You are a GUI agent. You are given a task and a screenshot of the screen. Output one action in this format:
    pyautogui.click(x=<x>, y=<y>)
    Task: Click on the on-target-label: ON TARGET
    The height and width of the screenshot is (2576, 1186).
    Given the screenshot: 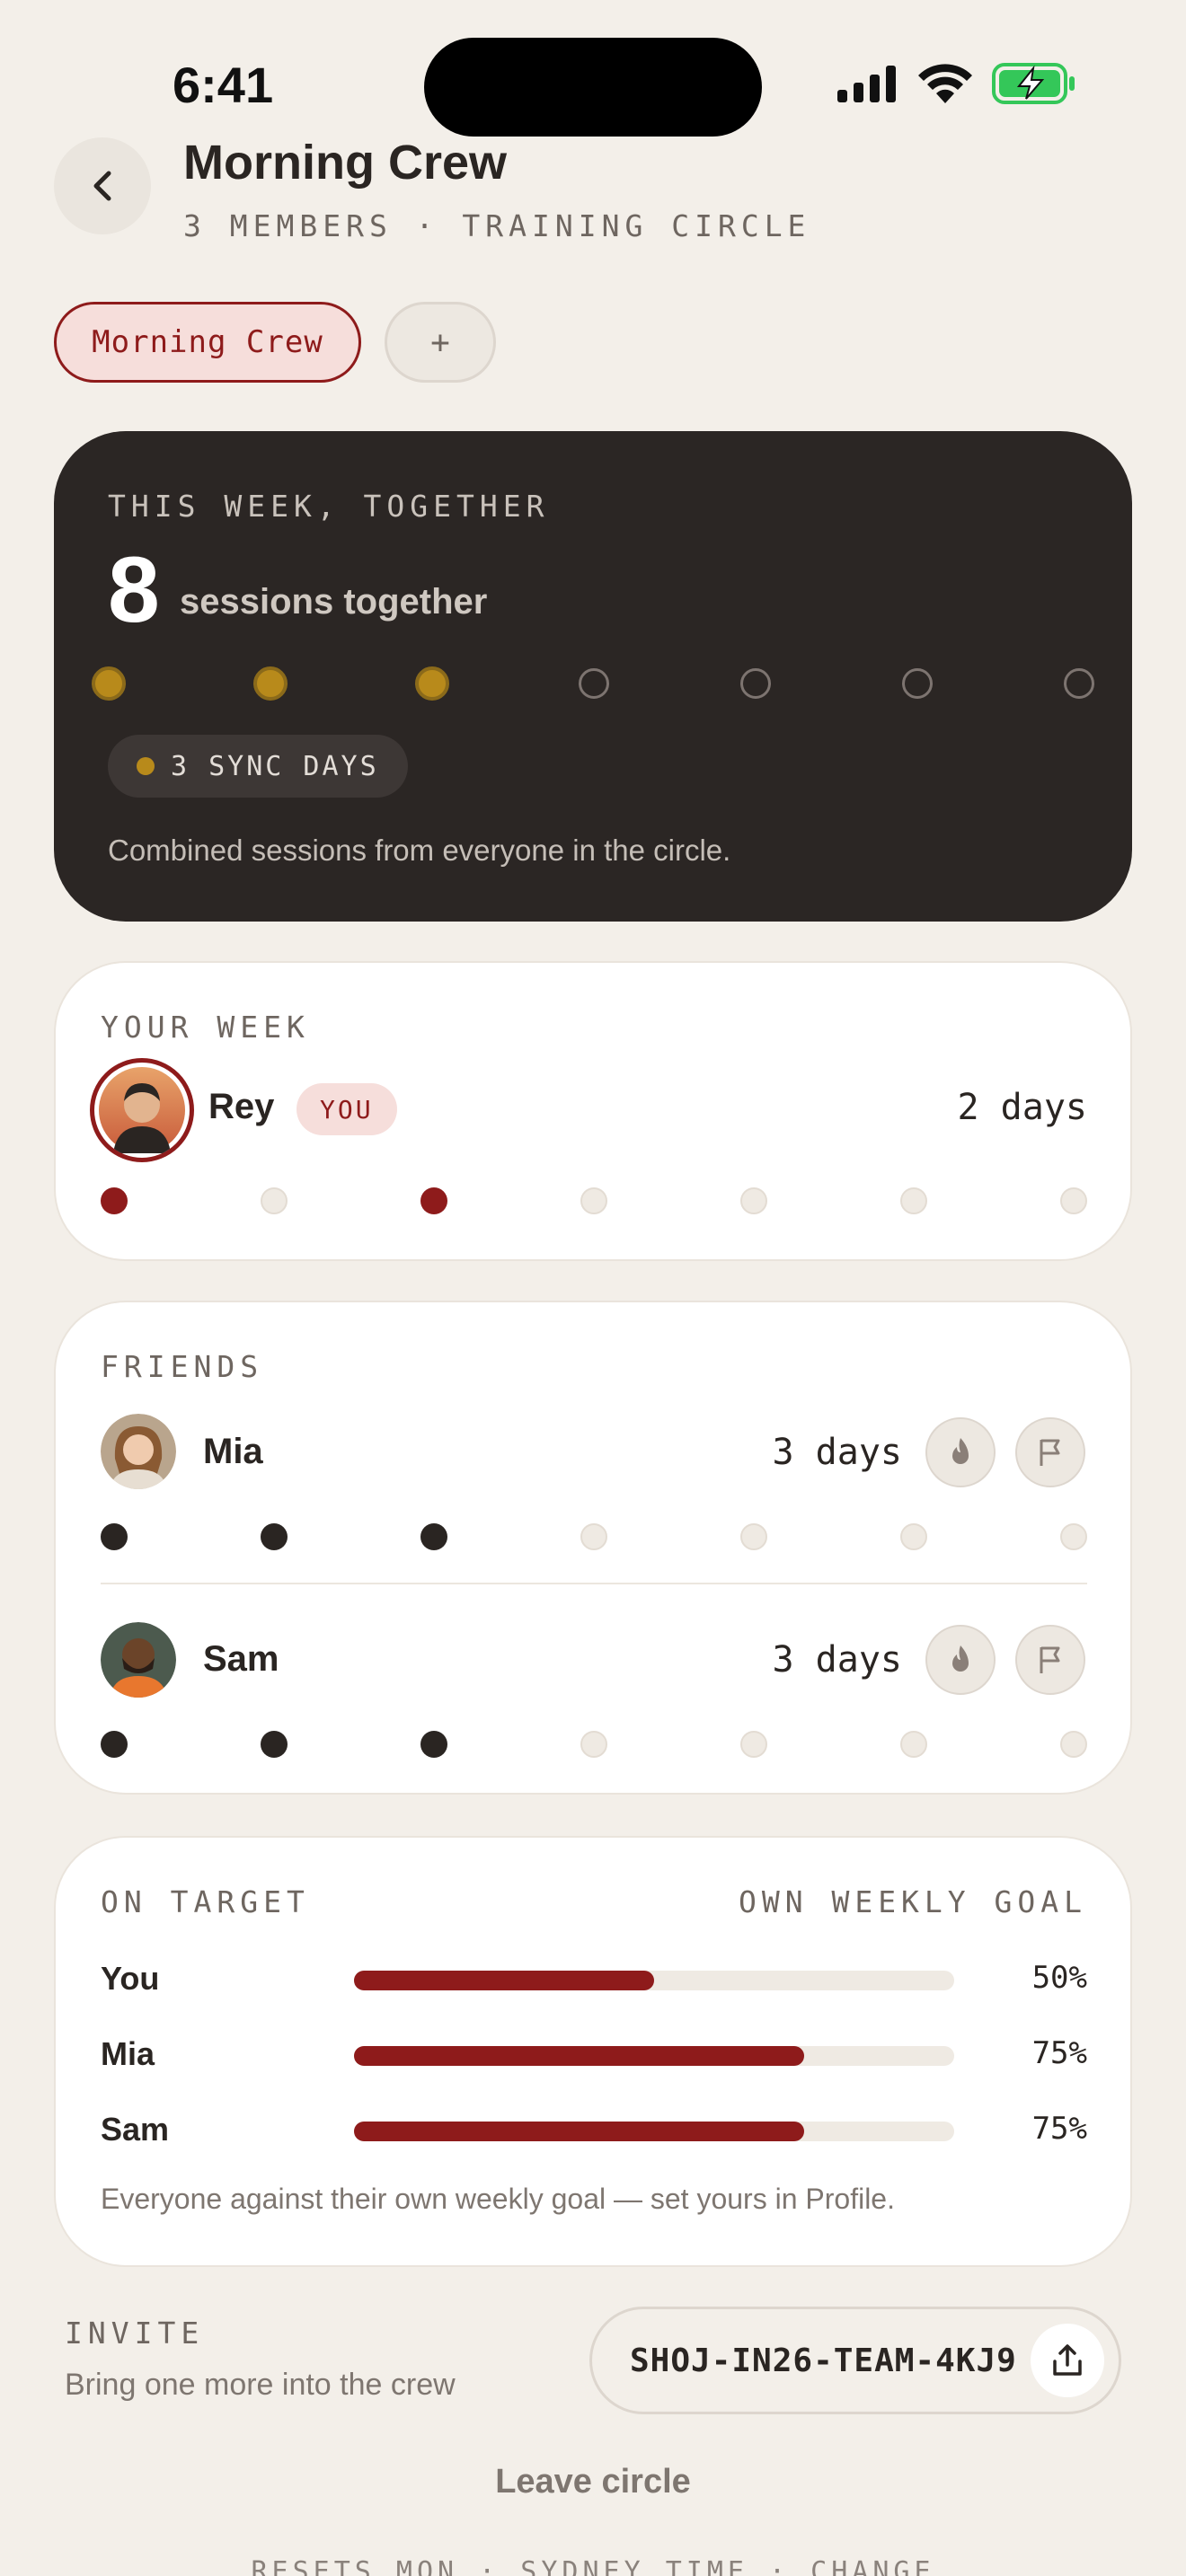 What is the action you would take?
    pyautogui.click(x=205, y=1901)
    